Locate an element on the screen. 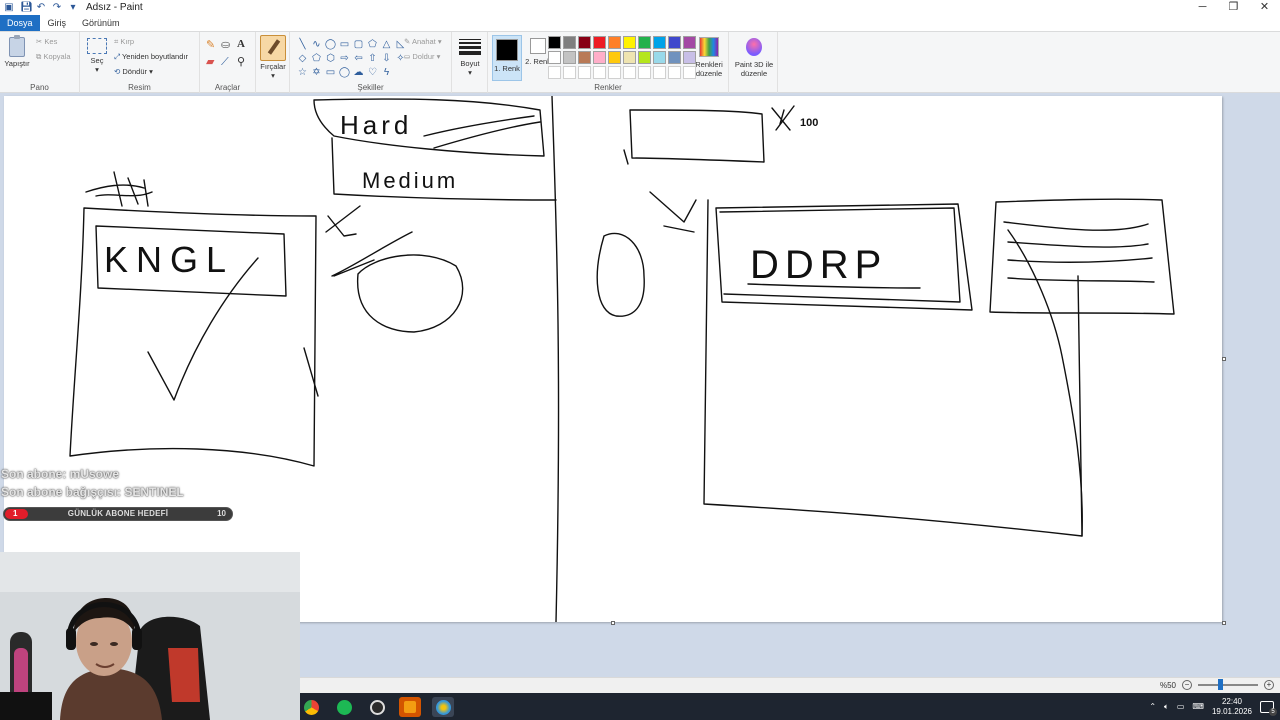 This screenshot has width=1280, height=720. select-button: Seç ▾ is located at coordinates (97, 56).